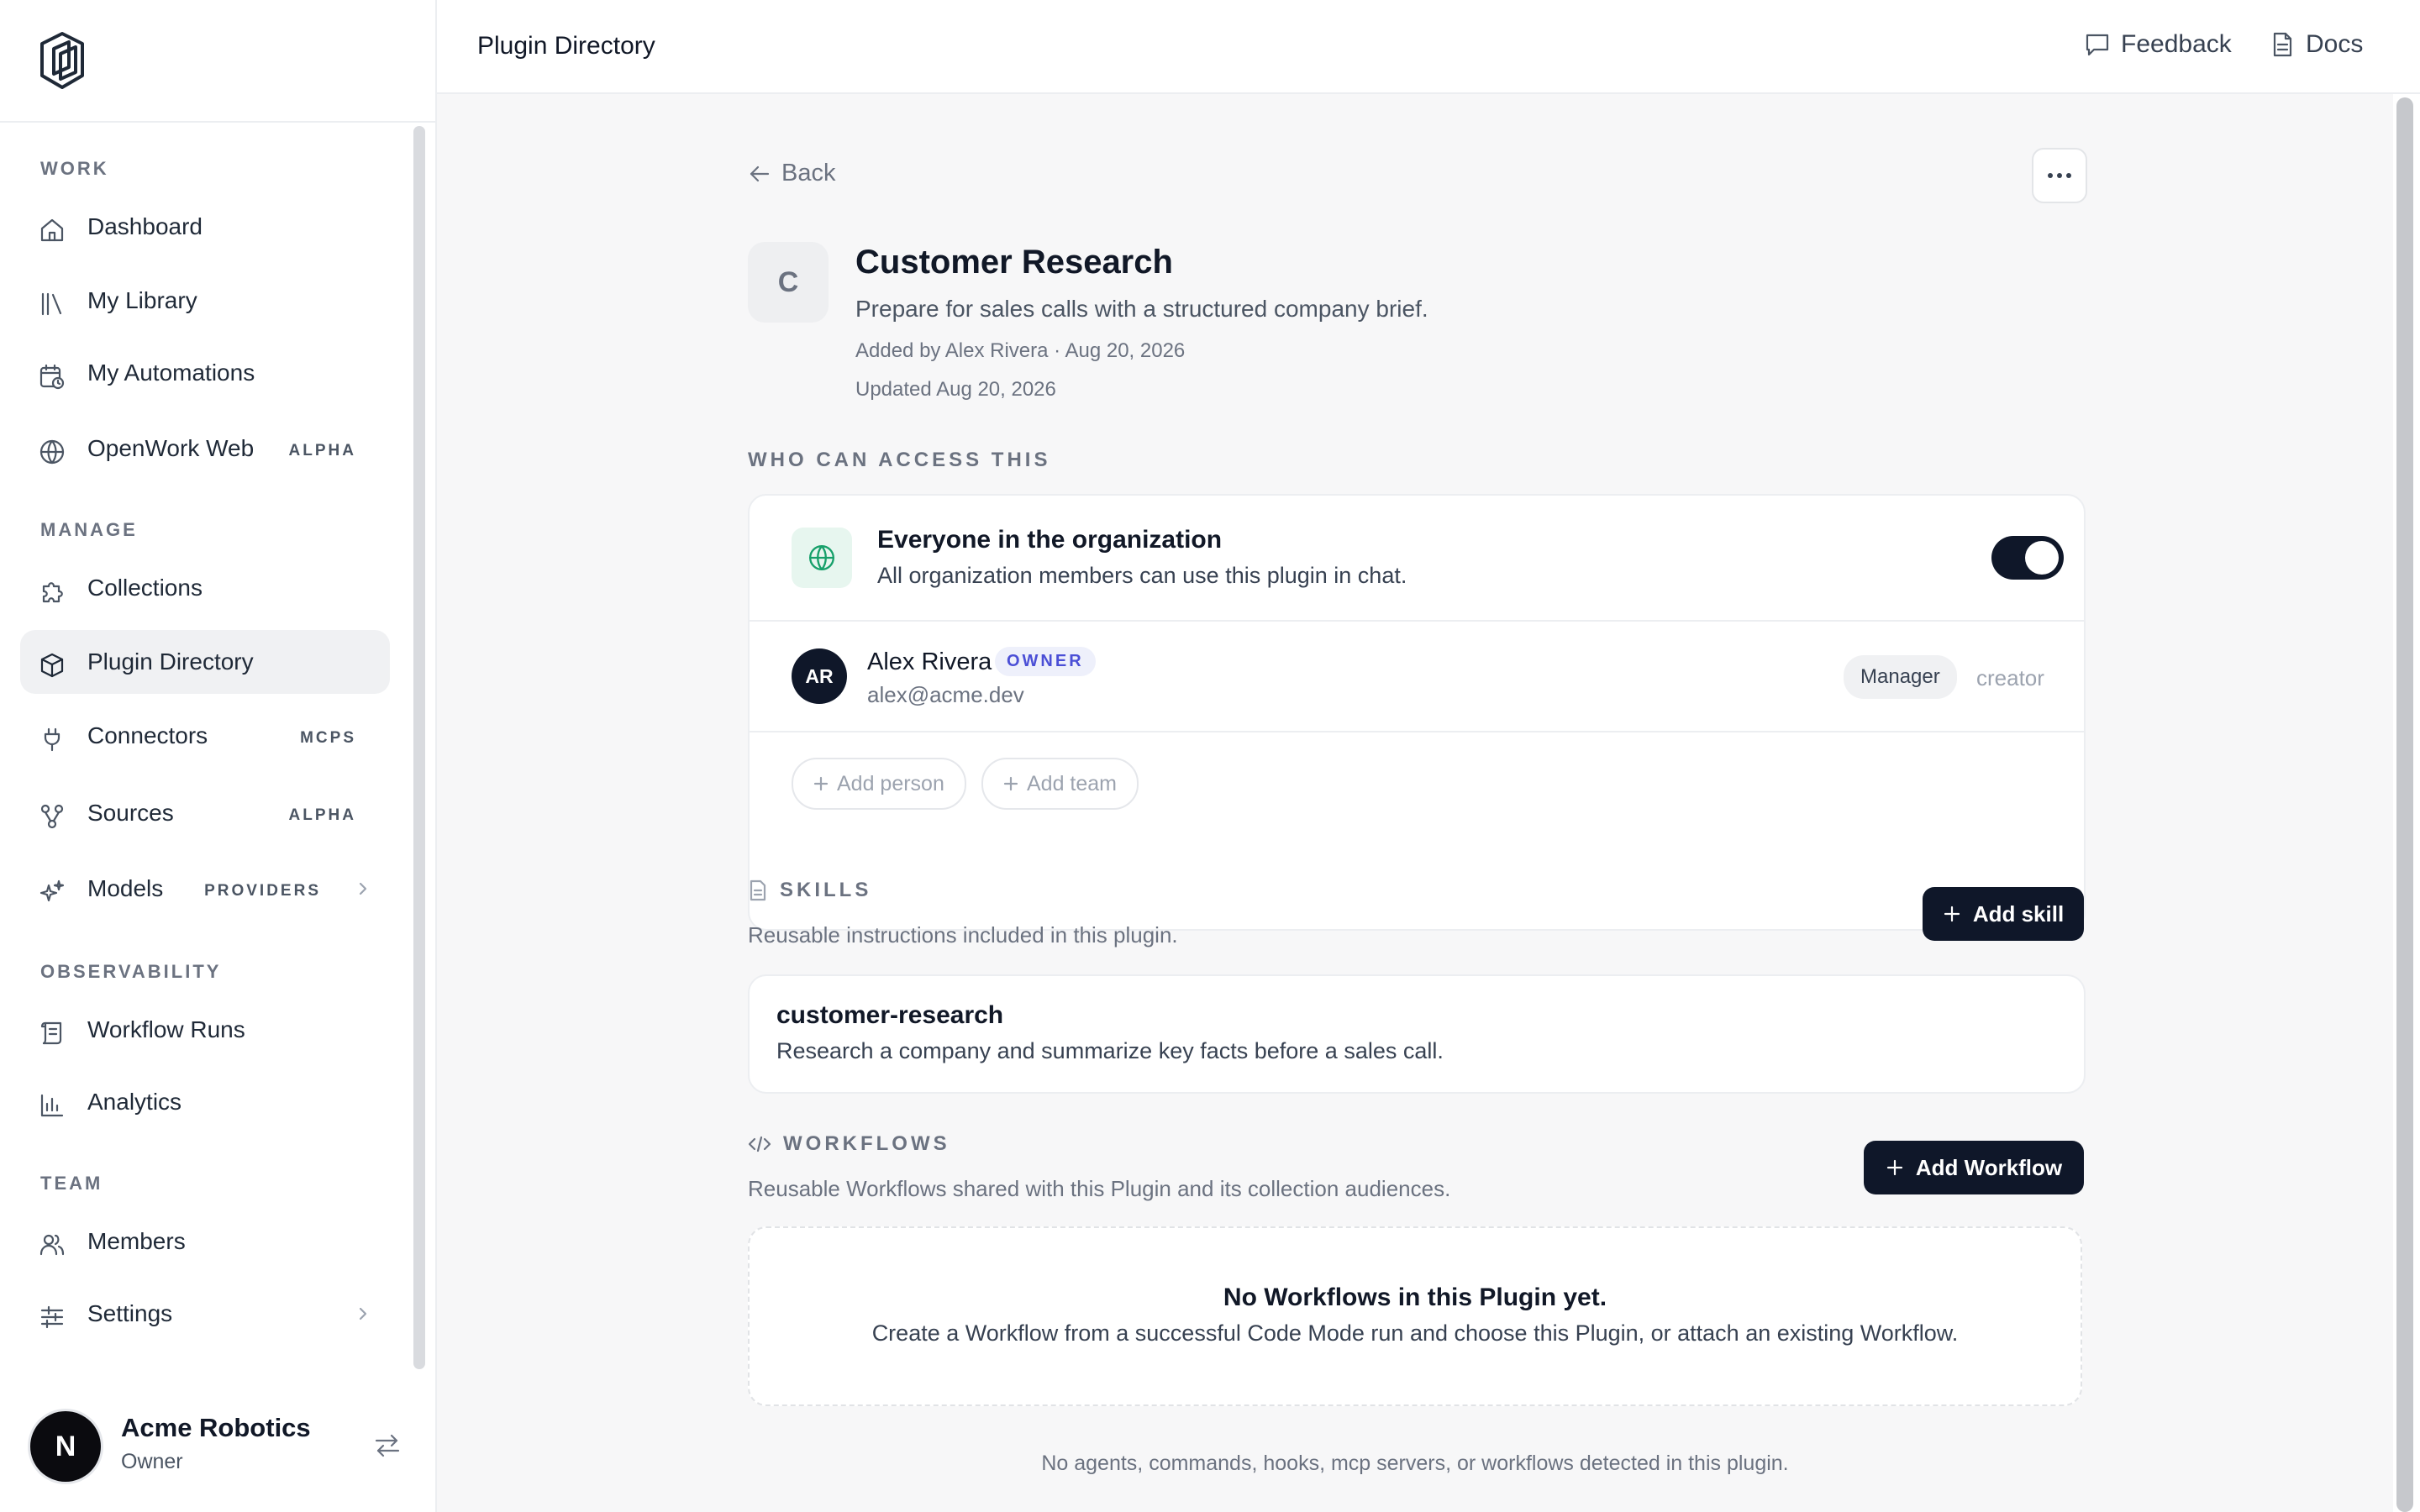 The image size is (2420, 1512). What do you see at coordinates (945, 694) in the screenshot?
I see `person-email: alex@acme.dev` at bounding box center [945, 694].